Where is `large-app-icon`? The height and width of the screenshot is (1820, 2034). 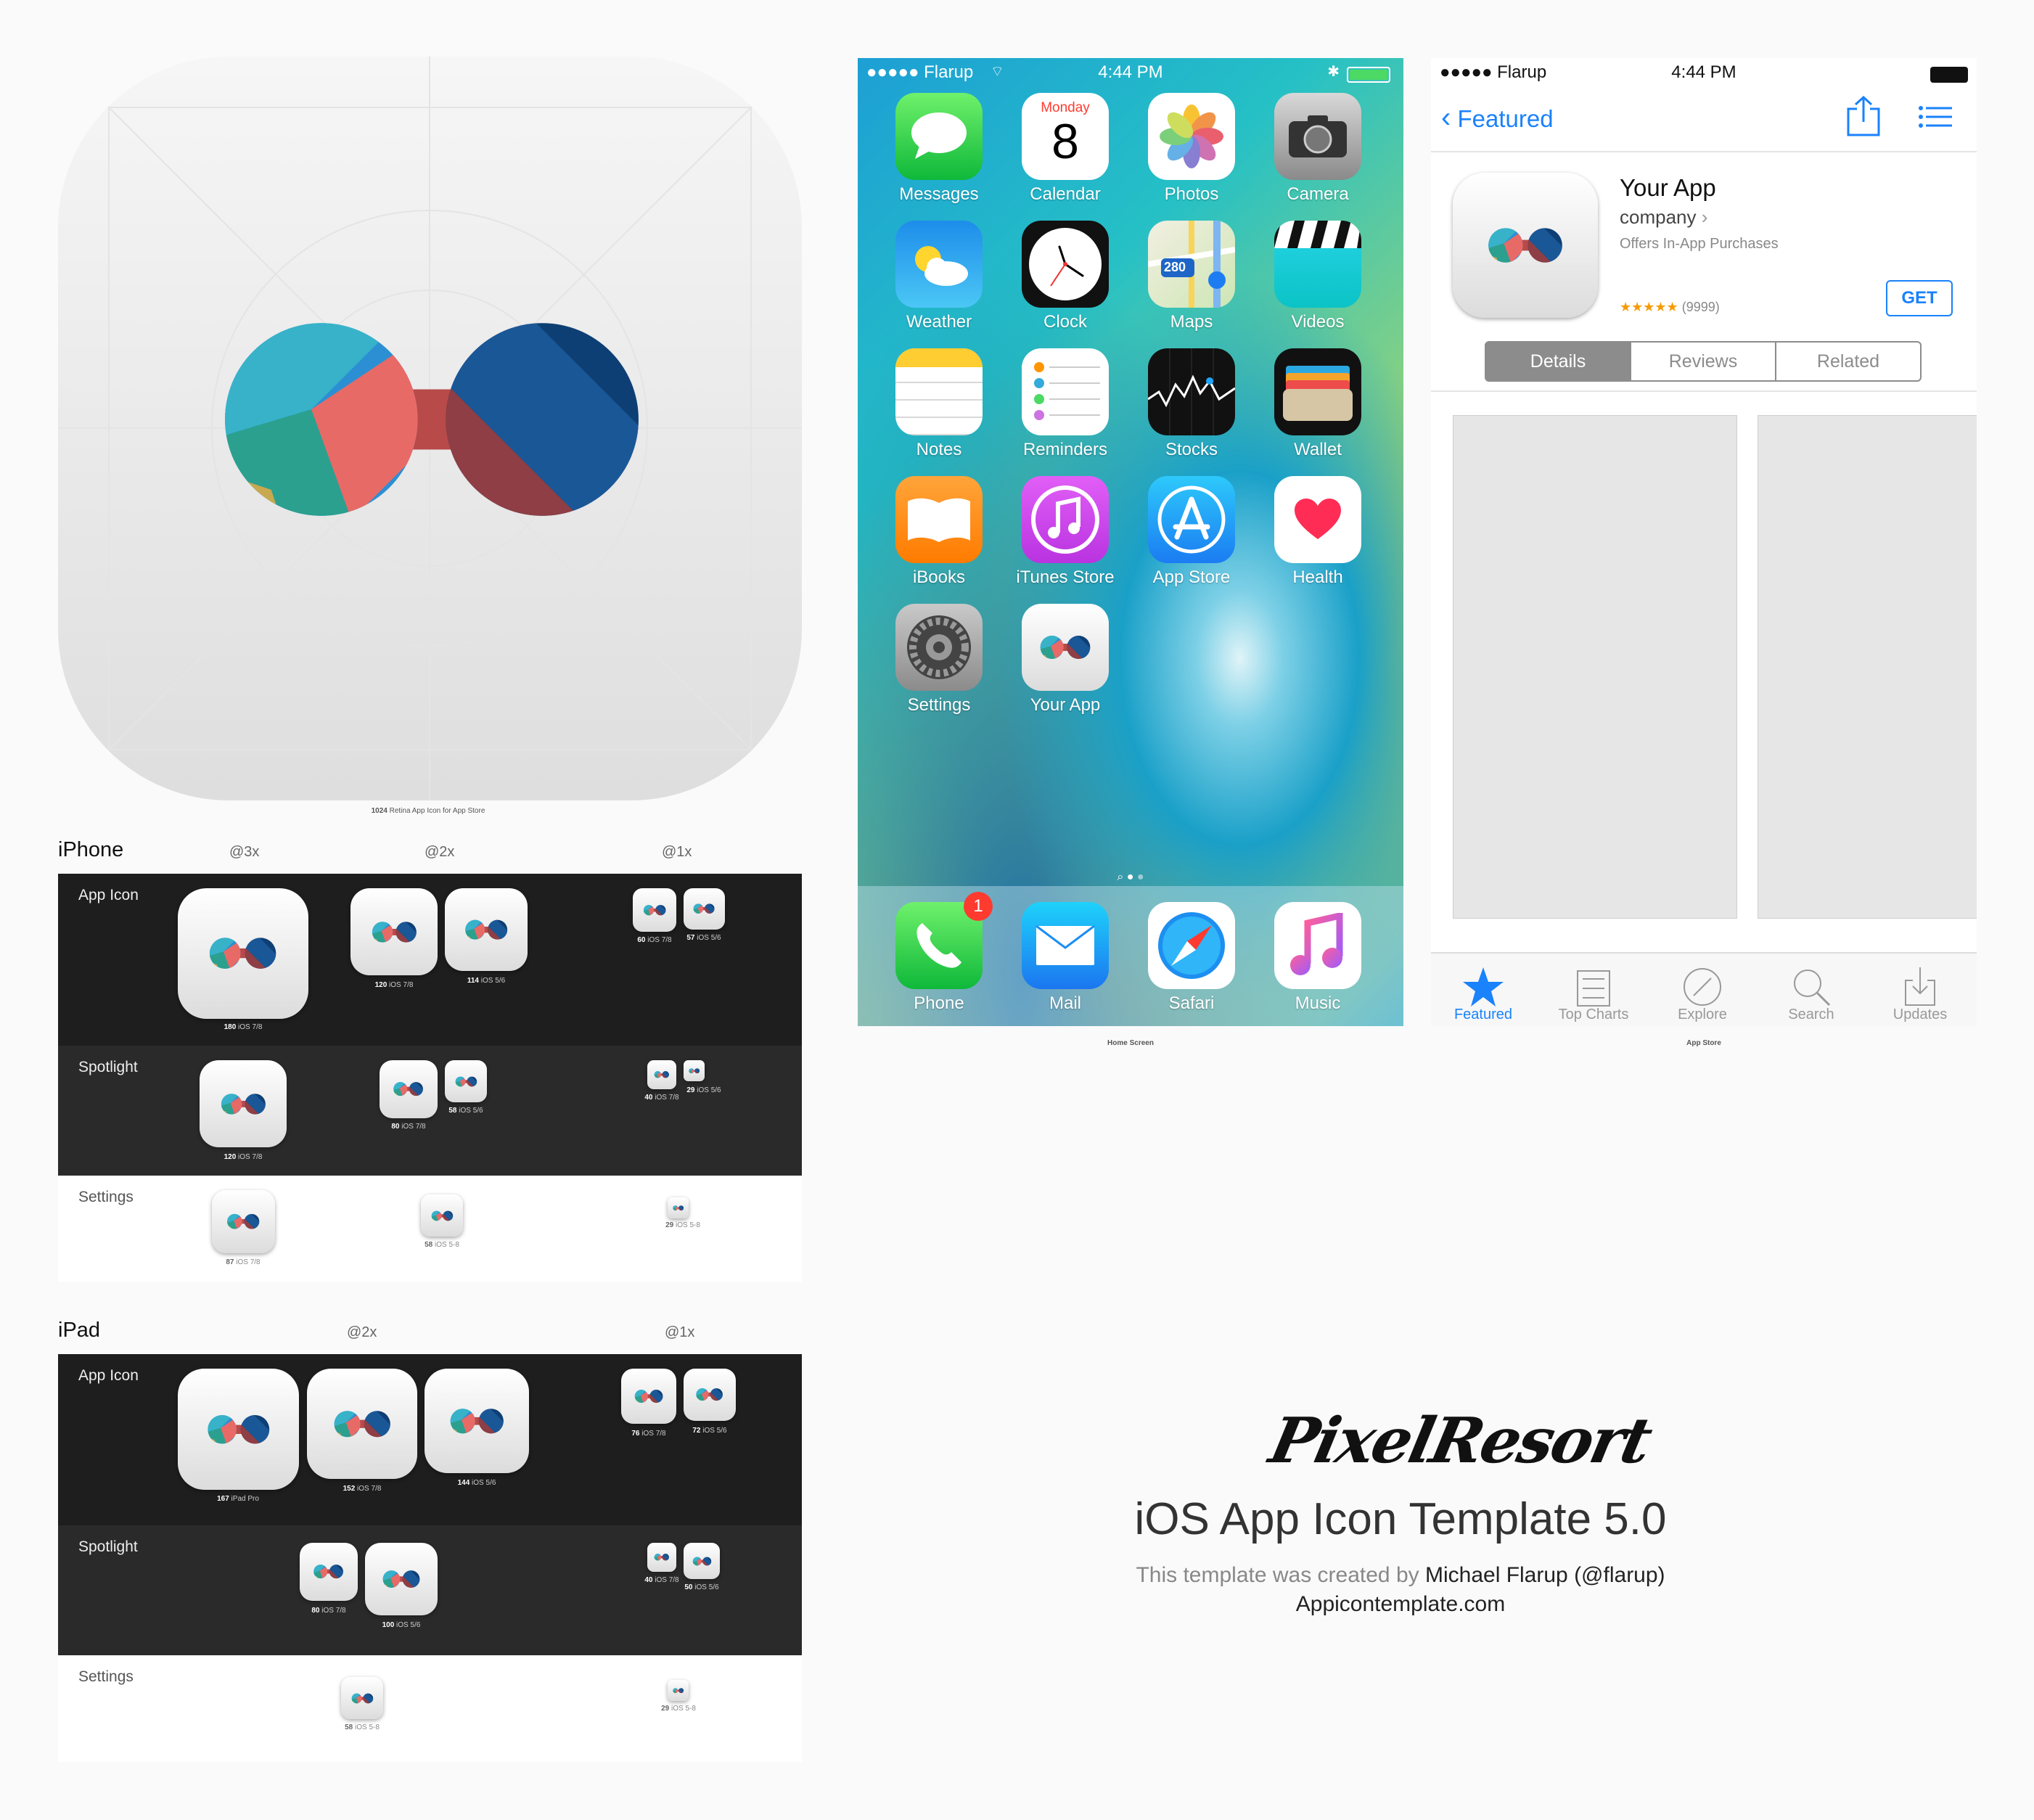
large-app-icon is located at coordinates (430, 428).